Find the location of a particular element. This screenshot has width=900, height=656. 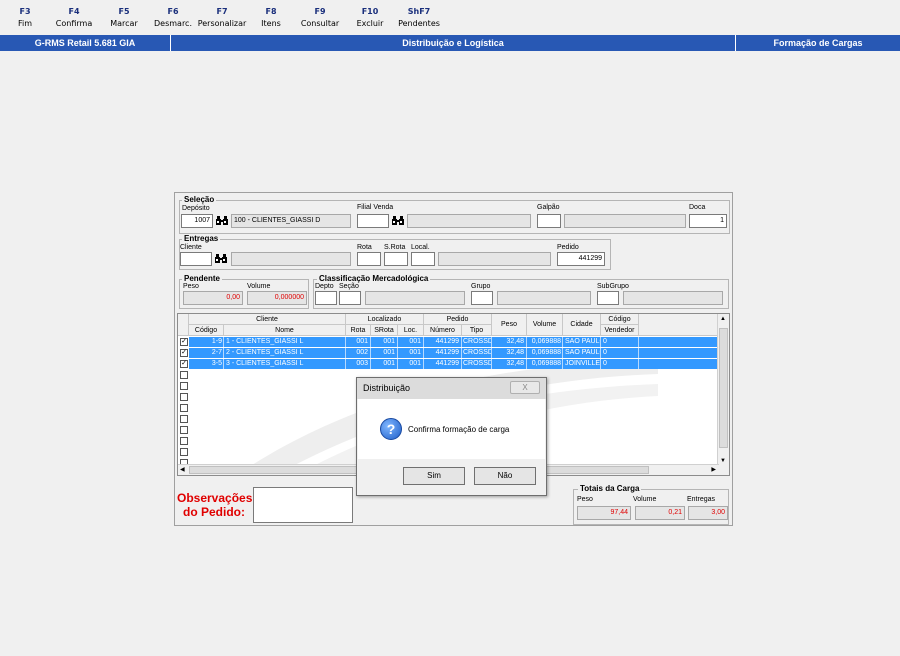

fkey-code: F7 is located at coordinates (222, 11).